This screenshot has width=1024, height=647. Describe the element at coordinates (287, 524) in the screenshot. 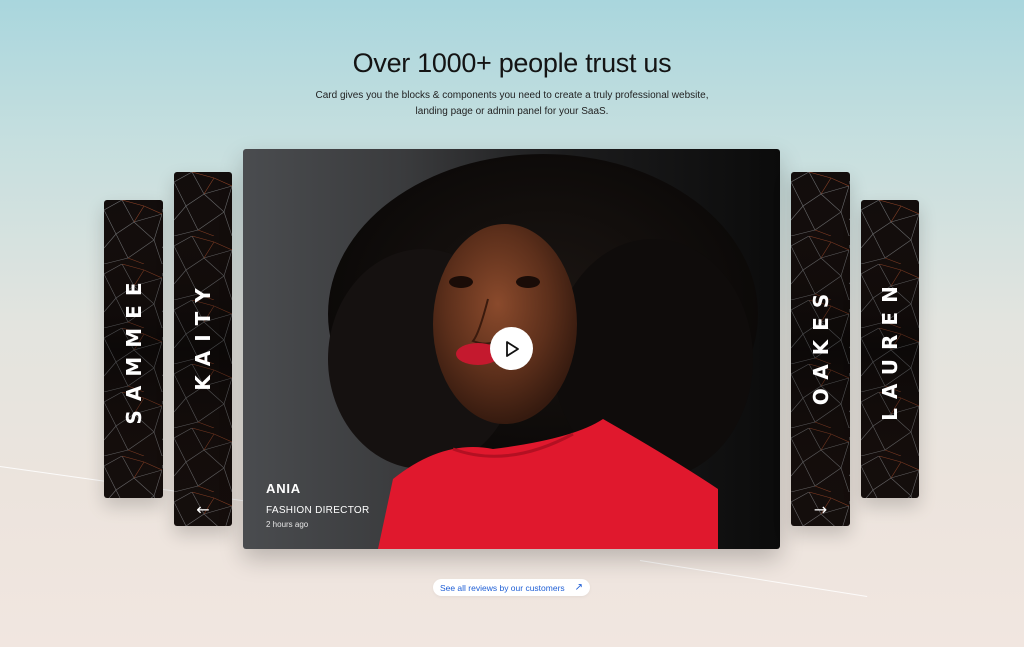

I see `featured-review-time: 2 hours ago` at that location.